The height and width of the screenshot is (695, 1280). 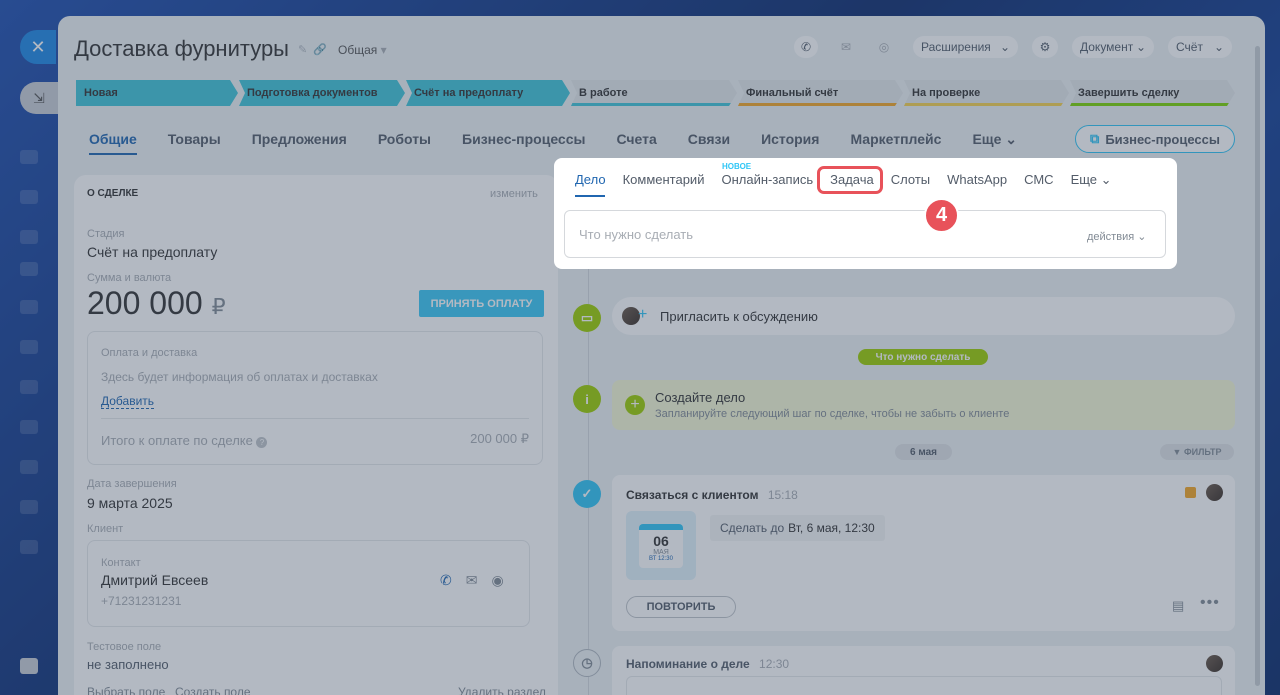 What do you see at coordinates (262, 442) in the screenshot?
I see `help-icon: ?` at bounding box center [262, 442].